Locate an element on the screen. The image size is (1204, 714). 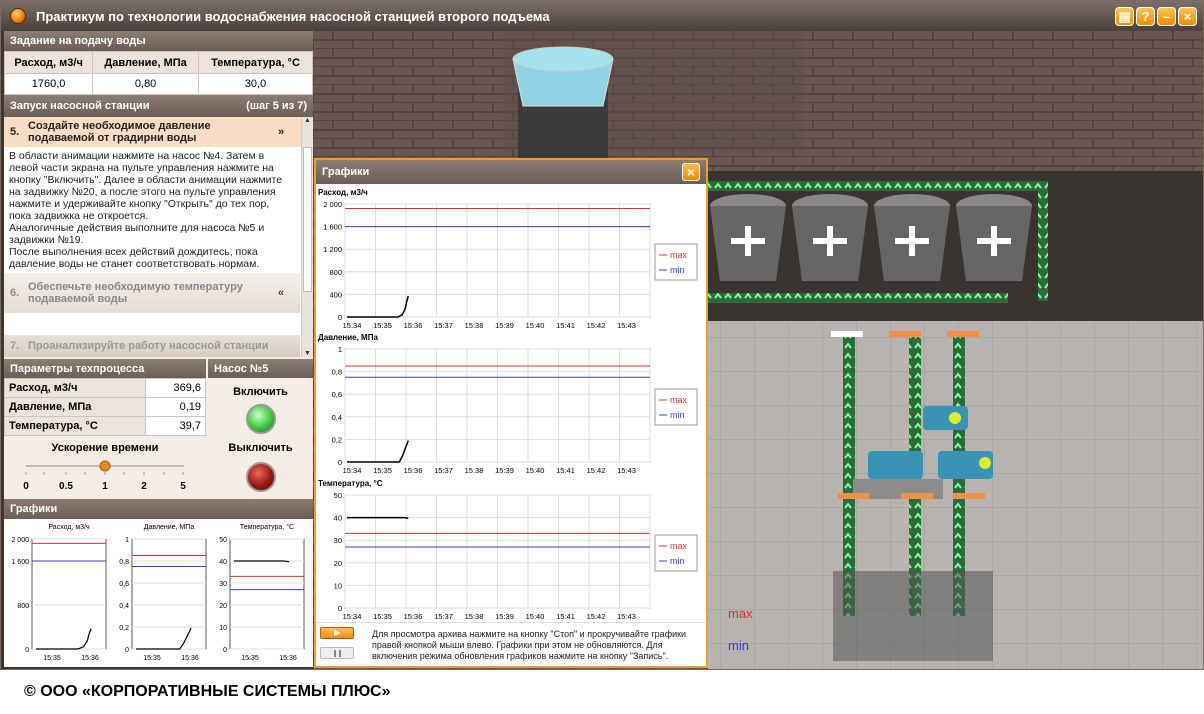
stop-button is located at coordinates (337, 653).